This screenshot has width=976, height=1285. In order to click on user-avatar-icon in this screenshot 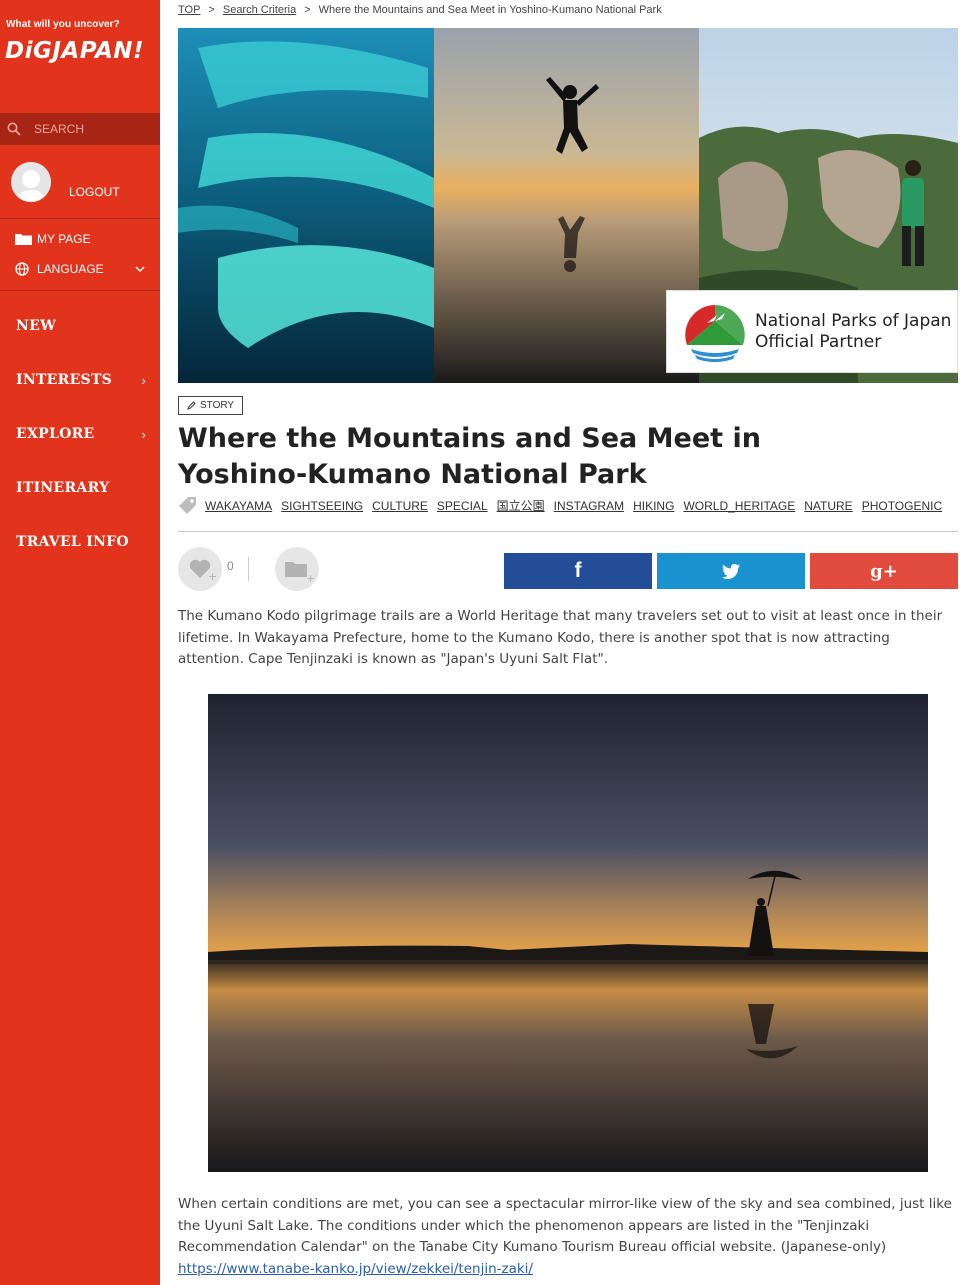, I will do `click(31, 182)`.